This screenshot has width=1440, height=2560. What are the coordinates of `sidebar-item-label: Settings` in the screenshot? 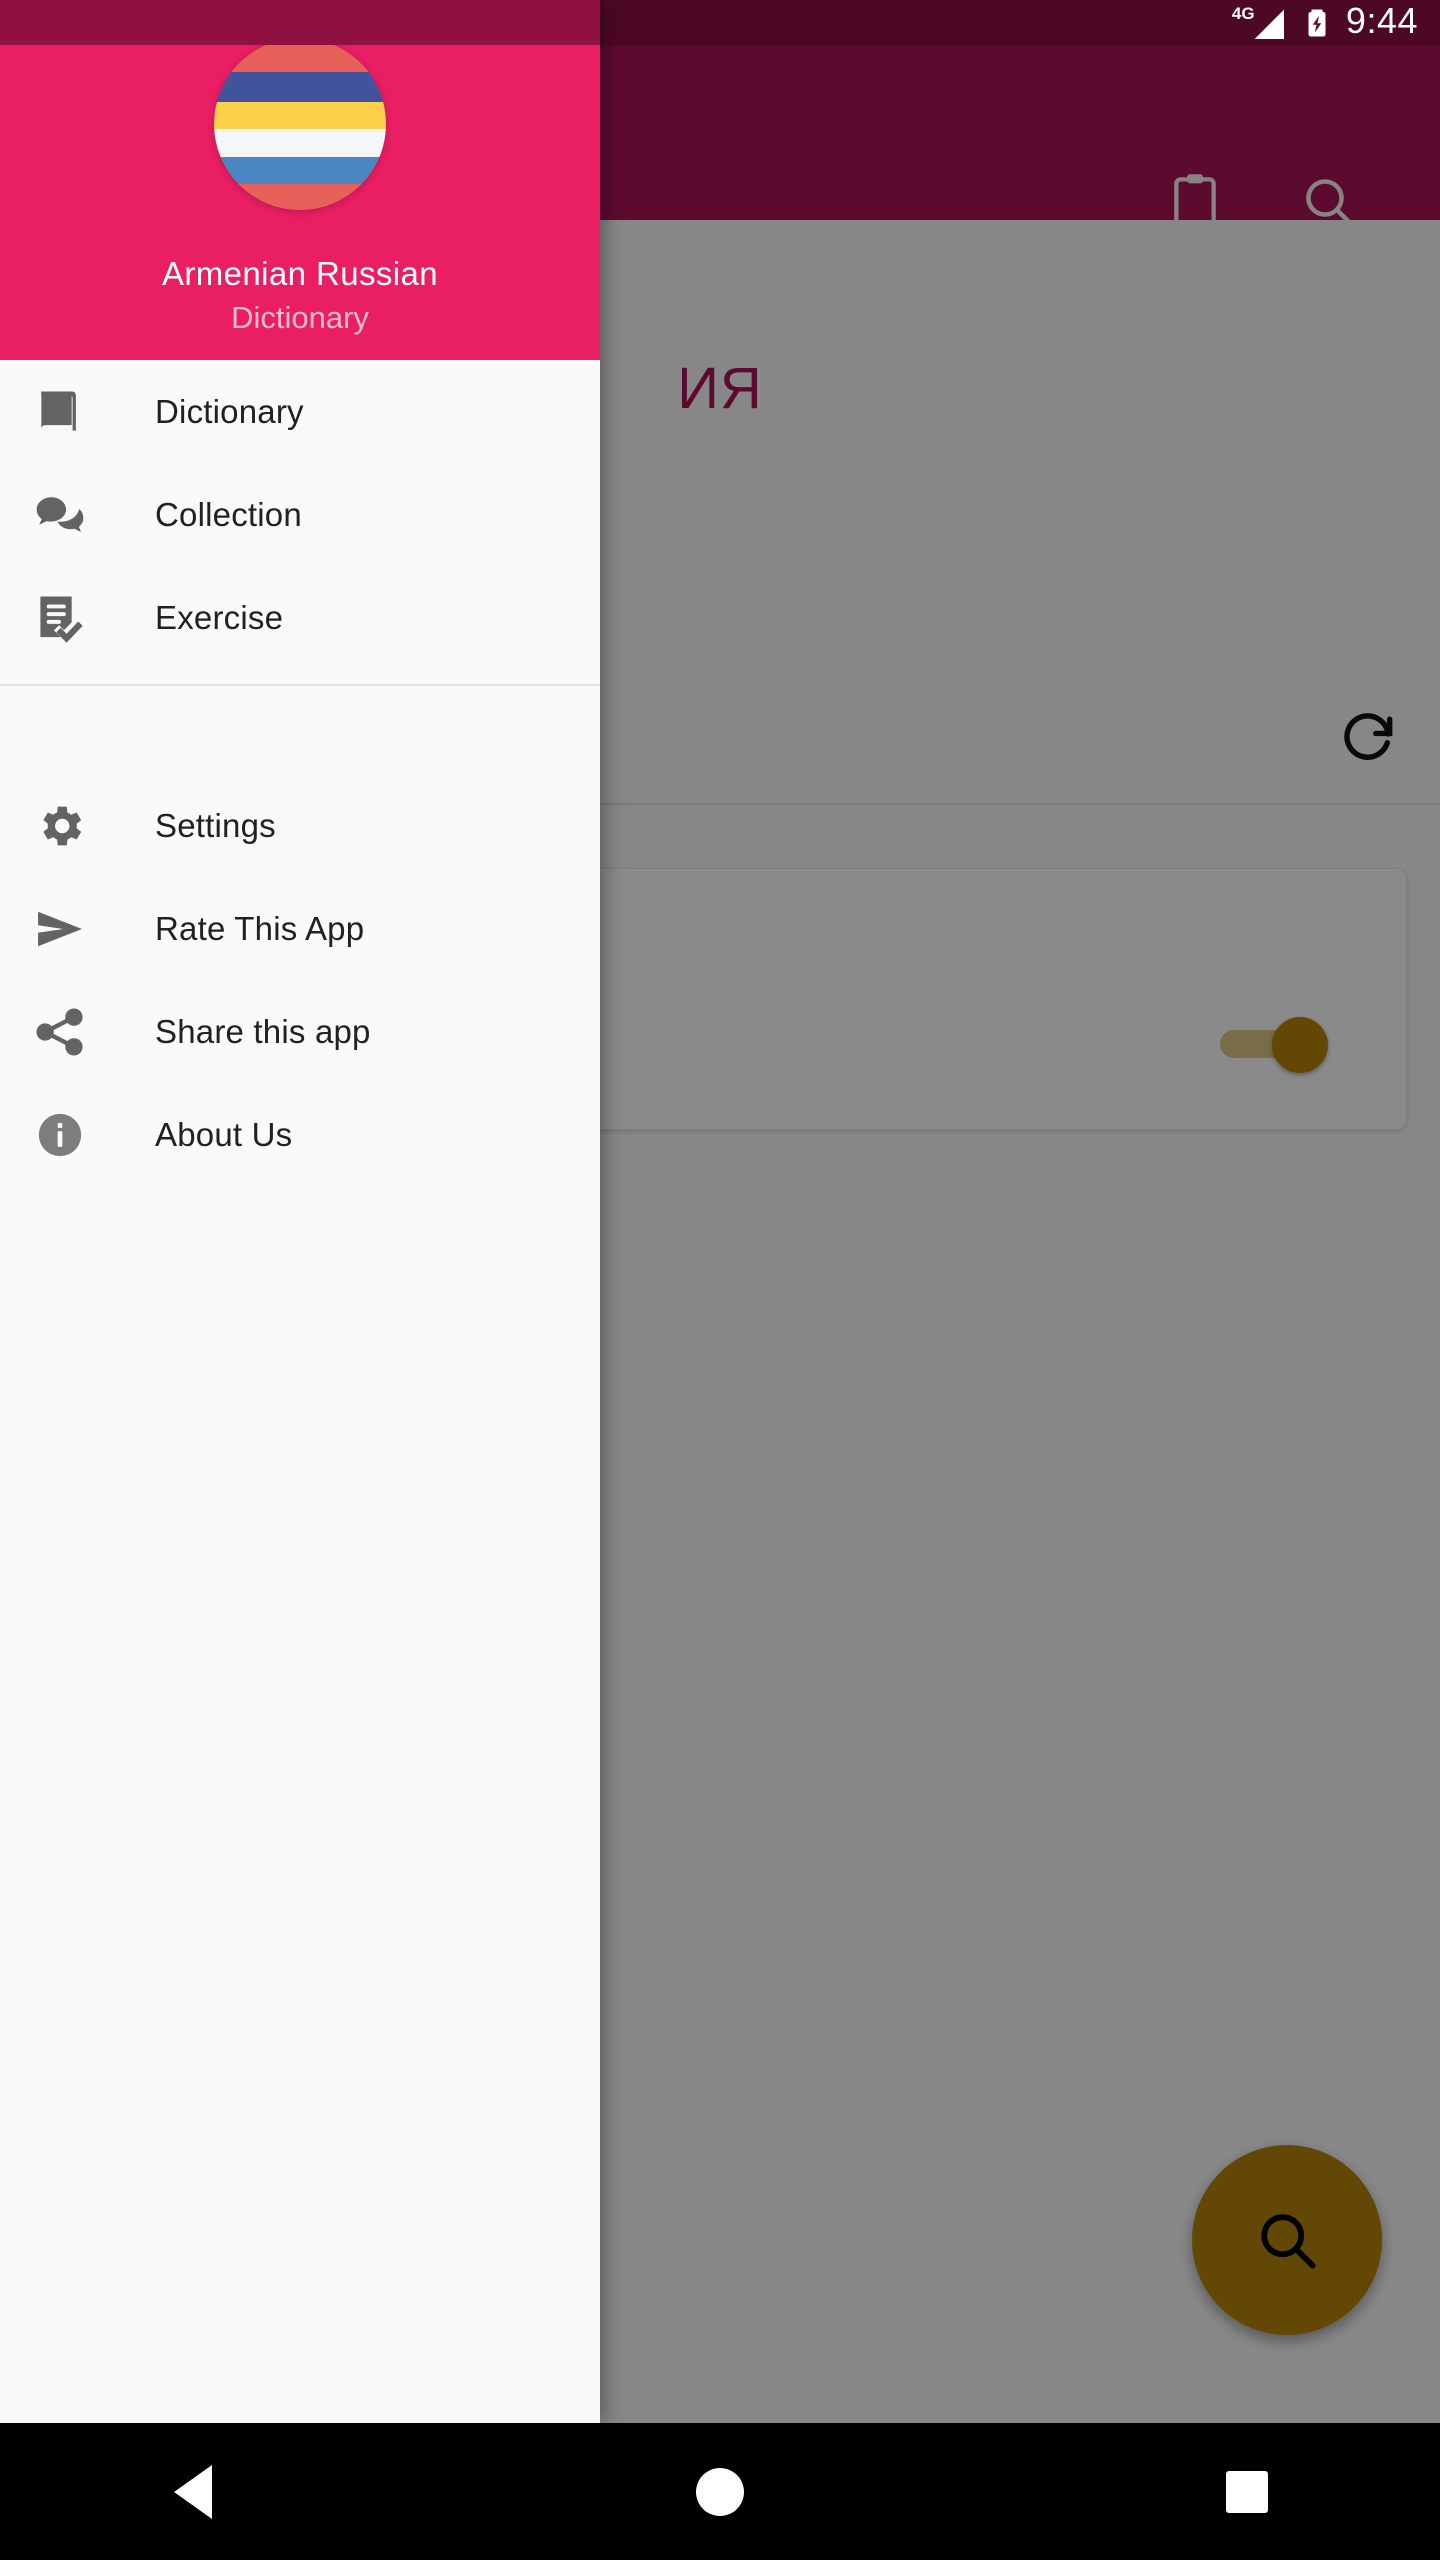 It's located at (215, 825).